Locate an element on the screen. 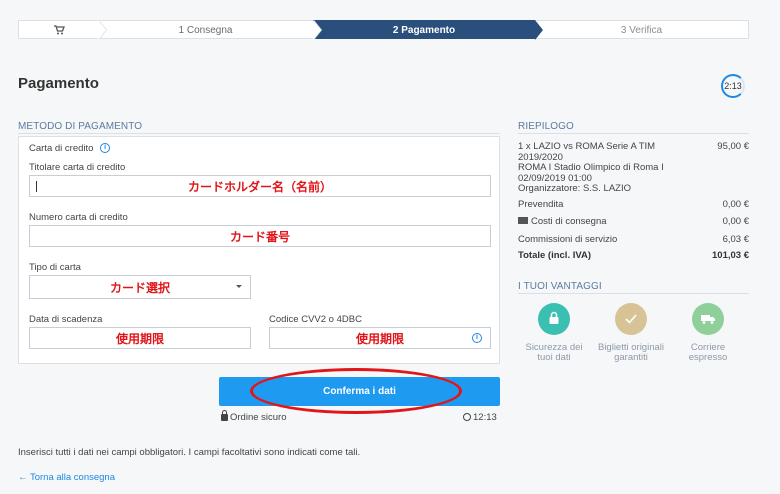 The width and height of the screenshot is (780, 494). shipping-row: Costi di consegna 0,00 € is located at coordinates (633, 221).